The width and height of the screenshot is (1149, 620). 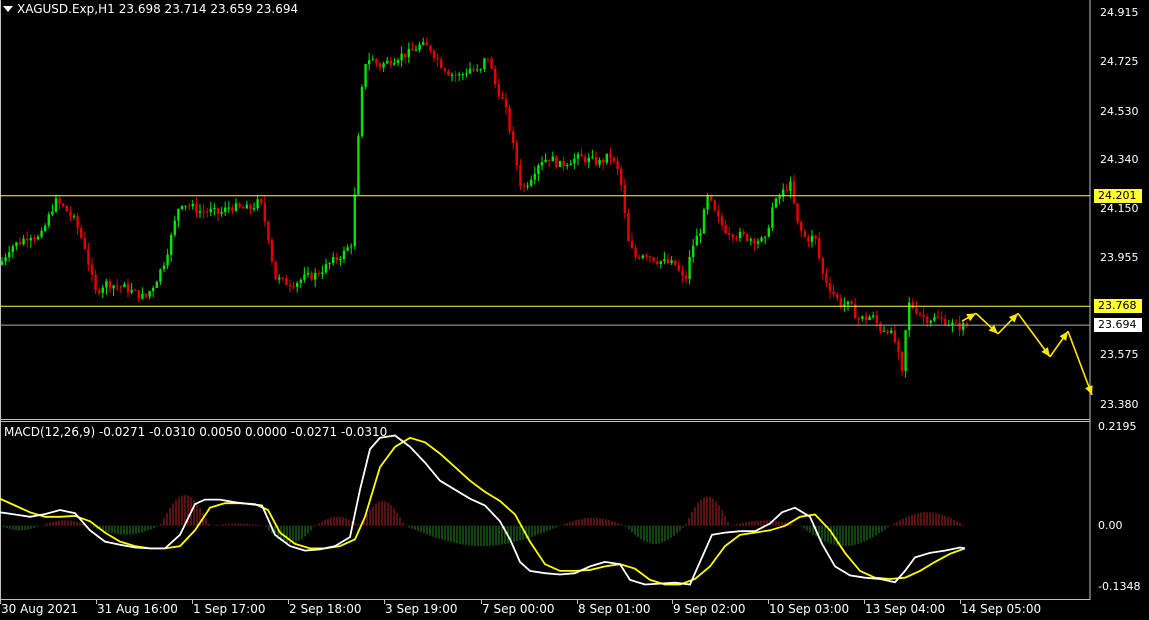 What do you see at coordinates (208, 9) in the screenshot?
I see `ohlc-values: 23.698 23.714 23.659 23.694` at bounding box center [208, 9].